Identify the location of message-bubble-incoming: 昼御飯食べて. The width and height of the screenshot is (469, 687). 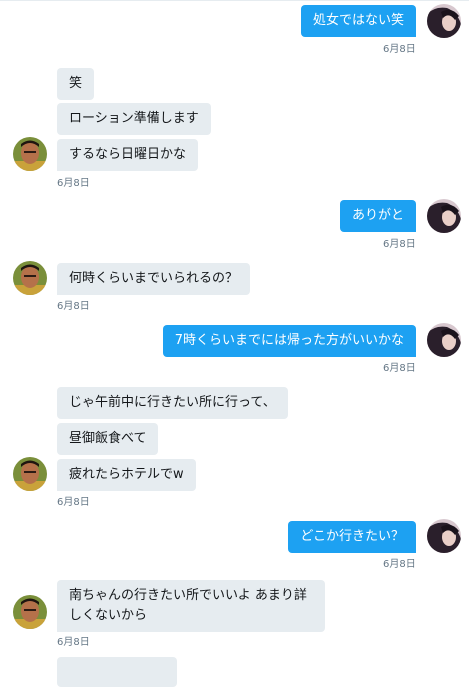
(108, 439).